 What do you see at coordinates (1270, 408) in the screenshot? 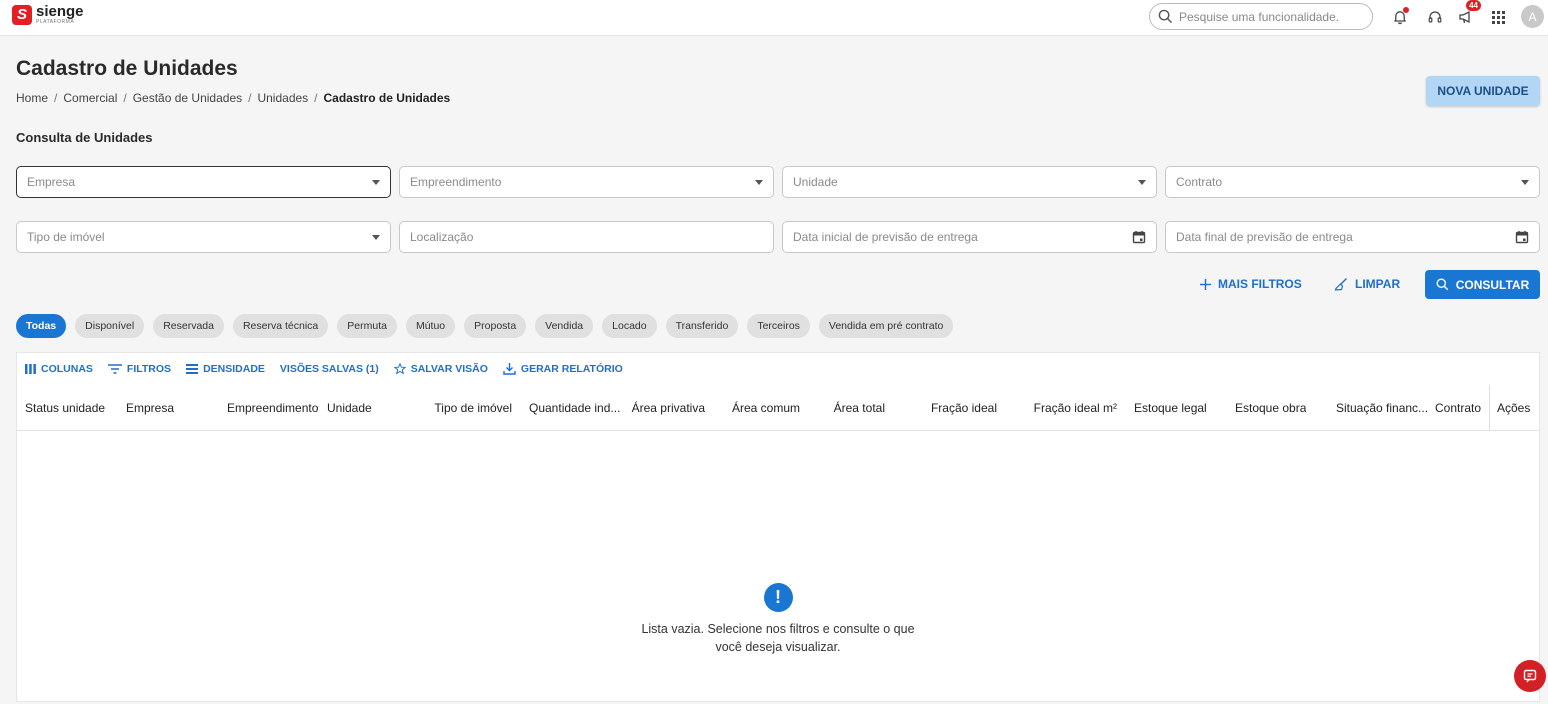
I see `column-header: Estoque obra` at bounding box center [1270, 408].